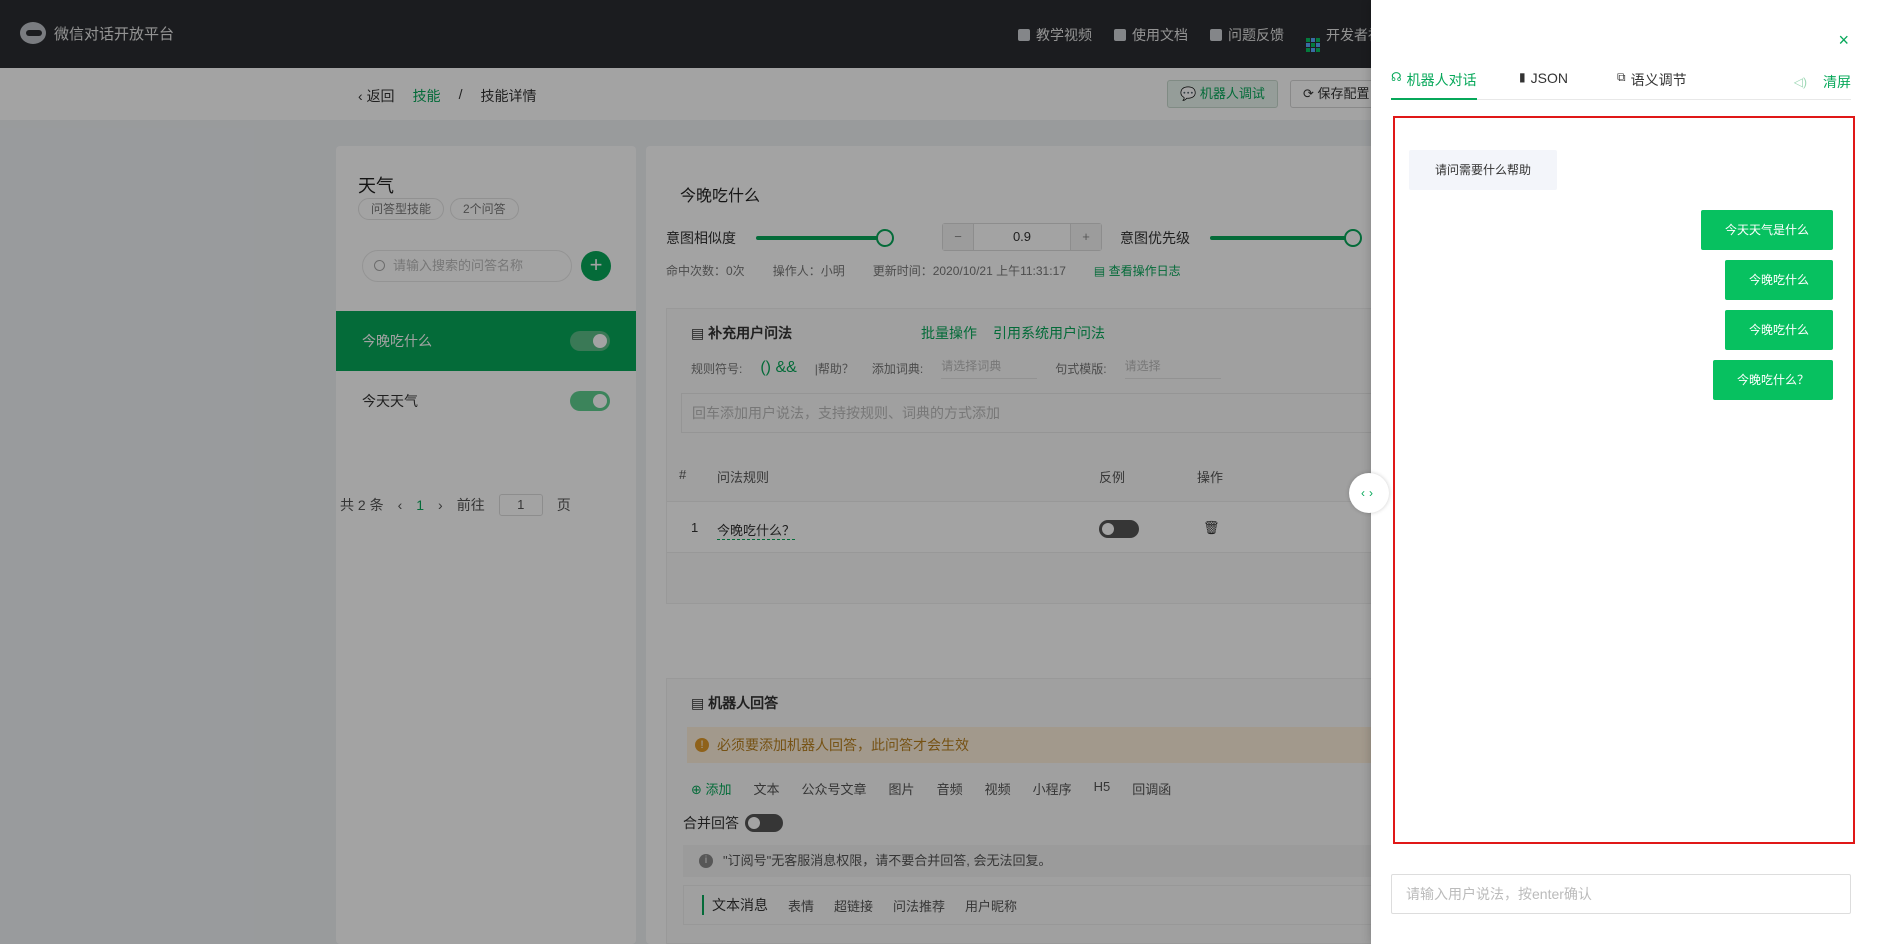  Describe the element at coordinates (1522, 77) in the screenshot. I see `bar-chart-icon: ▮` at that location.